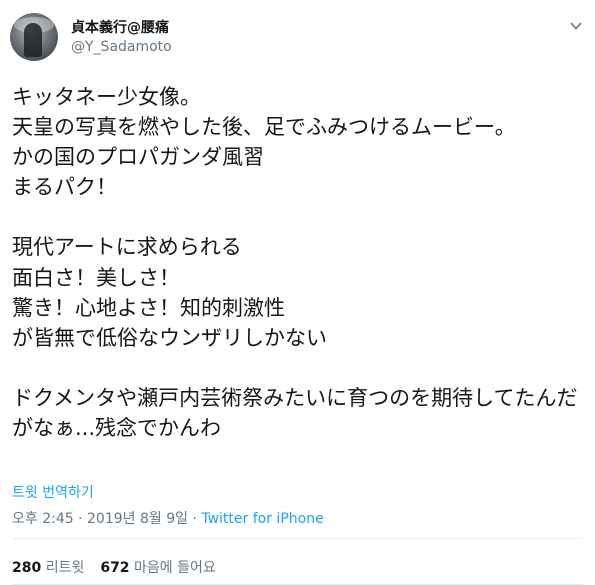  Describe the element at coordinates (43, 519) in the screenshot. I see `tweet-time: 오후 2:45` at that location.